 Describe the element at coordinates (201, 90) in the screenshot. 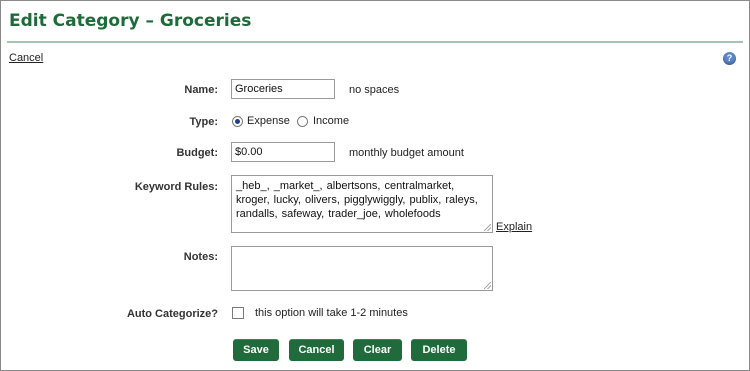

I see `name-label: Name:` at that location.